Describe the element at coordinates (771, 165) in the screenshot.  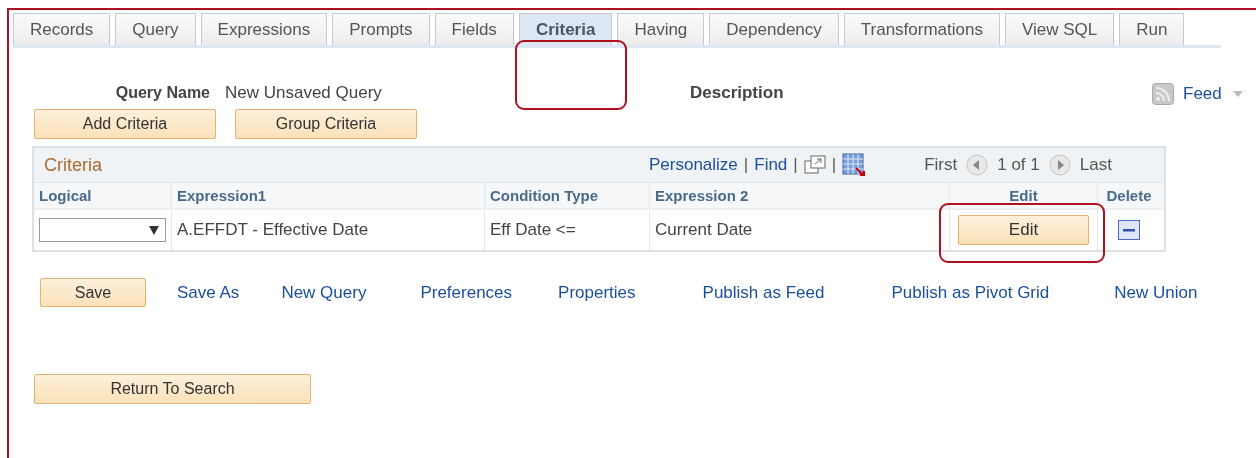
I see `grid-link: Find` at that location.